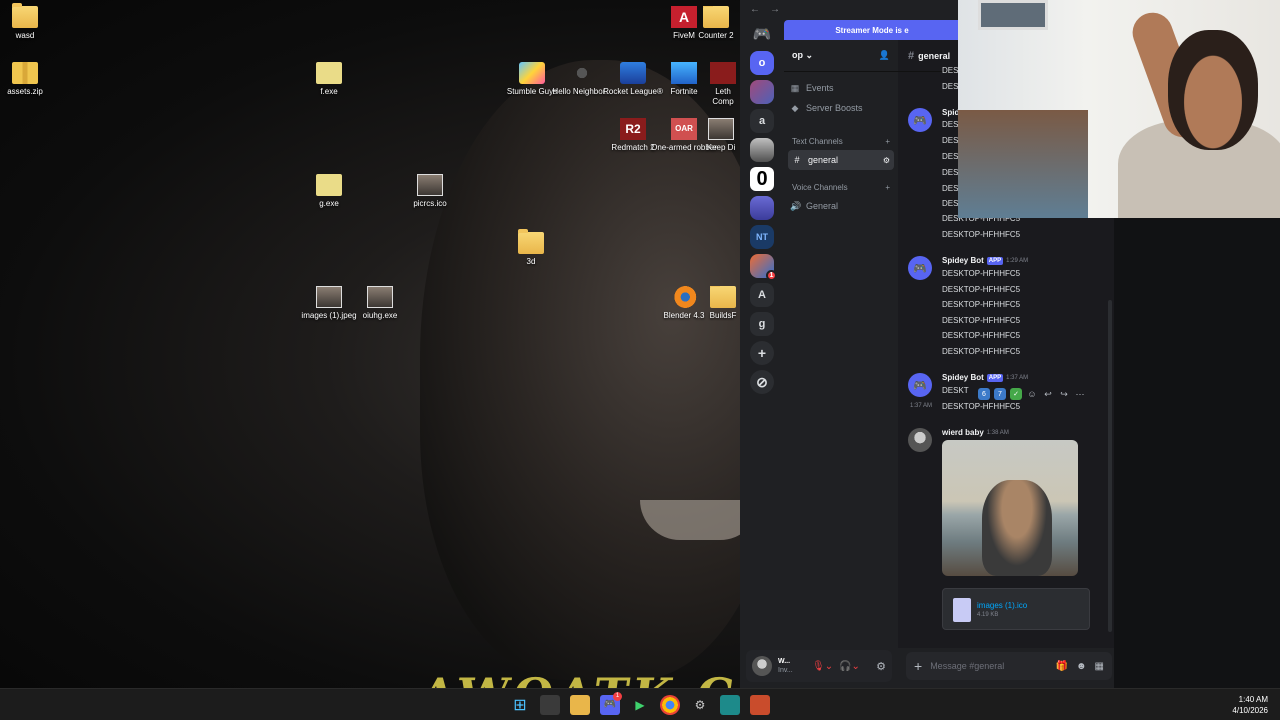  What do you see at coordinates (1032, 394) in the screenshot?
I see `add-reaction-icon: ☺` at bounding box center [1032, 394].